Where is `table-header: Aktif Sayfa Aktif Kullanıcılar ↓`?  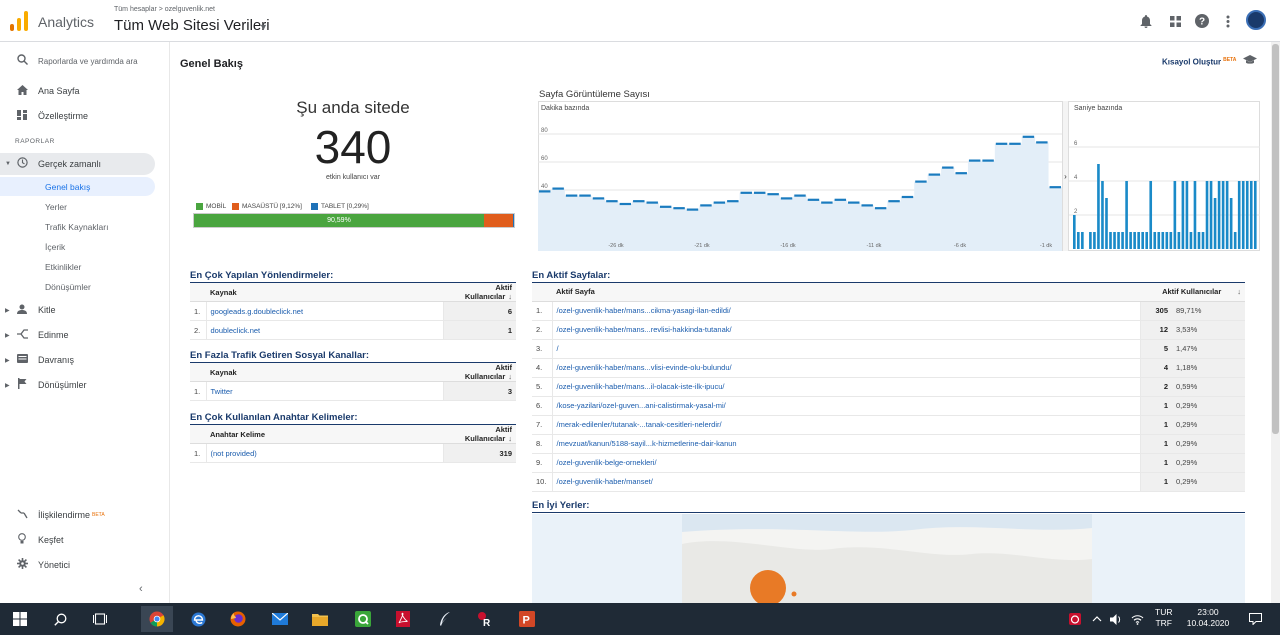 table-header: Aktif Sayfa Aktif Kullanıcılar ↓ is located at coordinates (888, 292).